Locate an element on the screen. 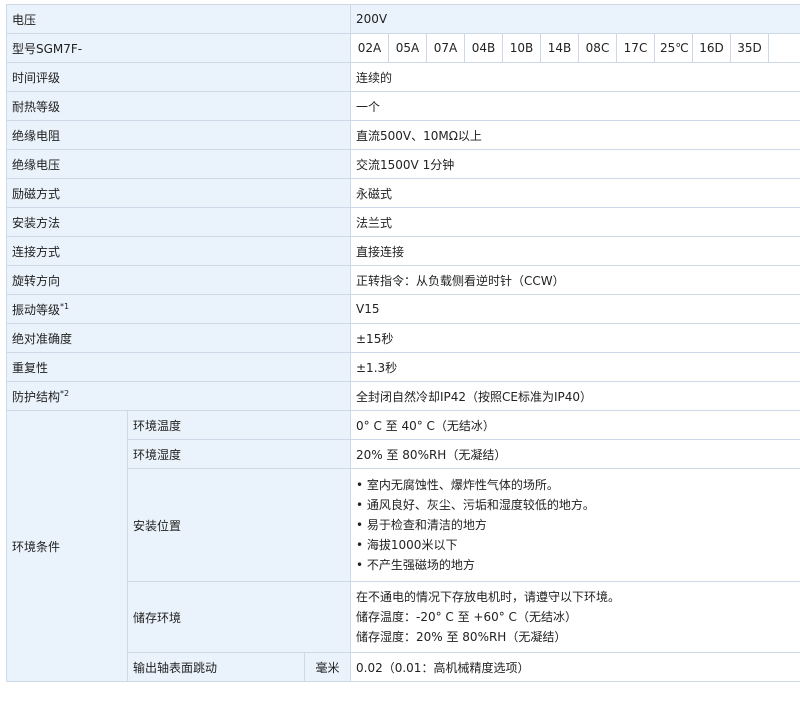 The image size is (800, 711). row-value: 永磁式 is located at coordinates (575, 193).